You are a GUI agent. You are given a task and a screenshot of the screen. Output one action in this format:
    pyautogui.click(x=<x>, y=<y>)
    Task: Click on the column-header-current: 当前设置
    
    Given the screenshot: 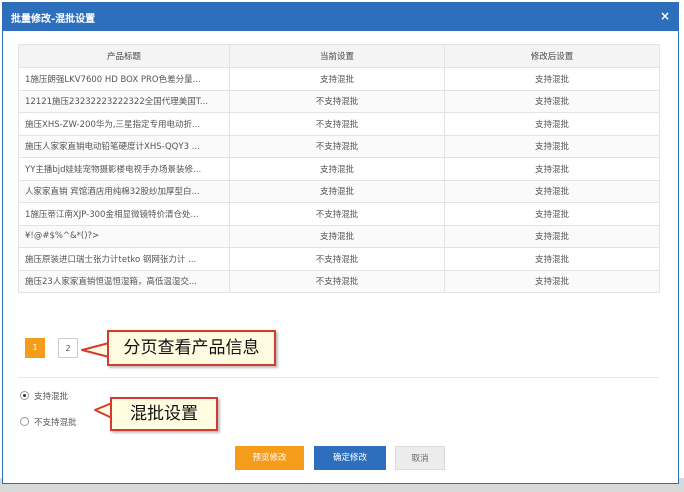 What is the action you would take?
    pyautogui.click(x=337, y=56)
    